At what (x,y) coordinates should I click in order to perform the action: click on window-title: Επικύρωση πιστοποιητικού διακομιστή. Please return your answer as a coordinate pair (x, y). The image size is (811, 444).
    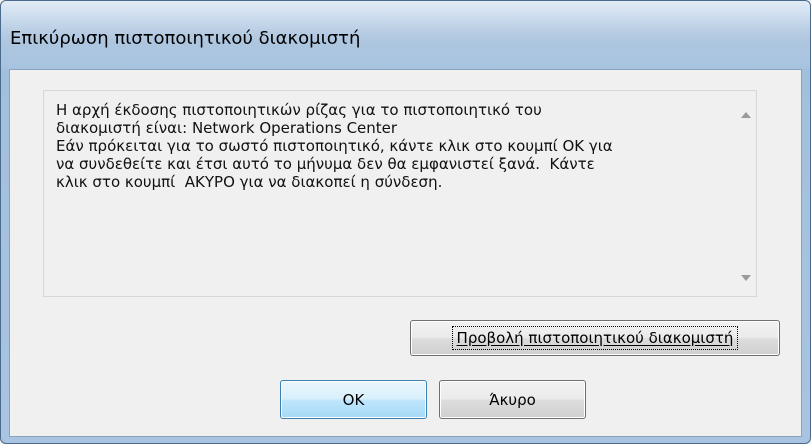
    Looking at the image, I should click on (185, 38).